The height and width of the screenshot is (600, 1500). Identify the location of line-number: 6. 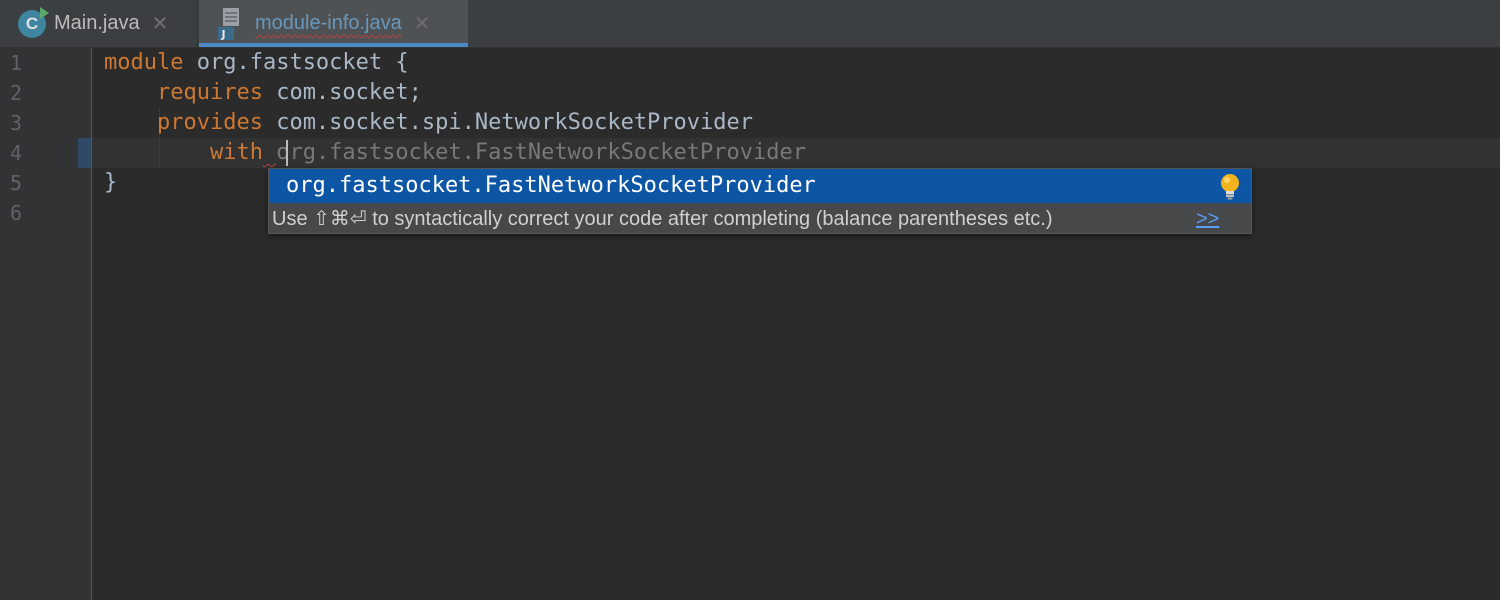
(16, 213).